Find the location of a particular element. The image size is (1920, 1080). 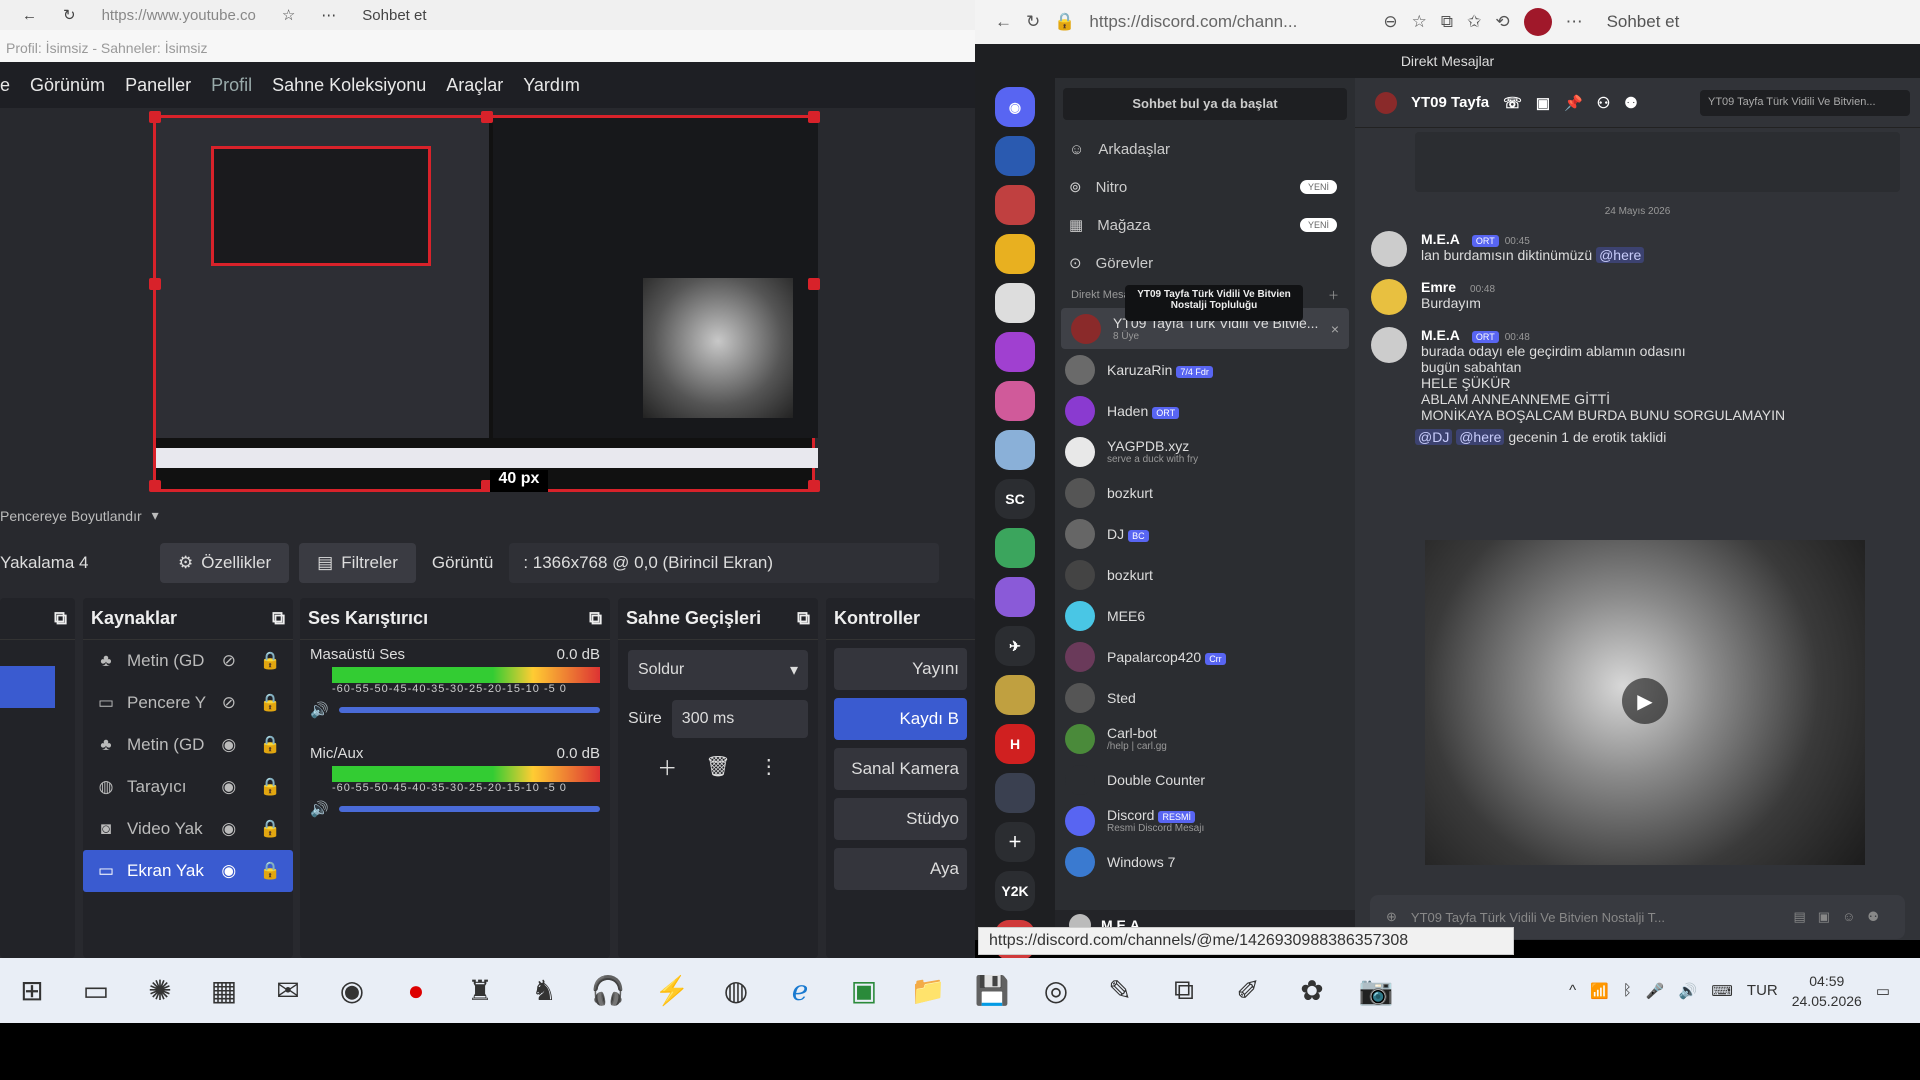

app-icon: ⧉ is located at coordinates (1184, 990).